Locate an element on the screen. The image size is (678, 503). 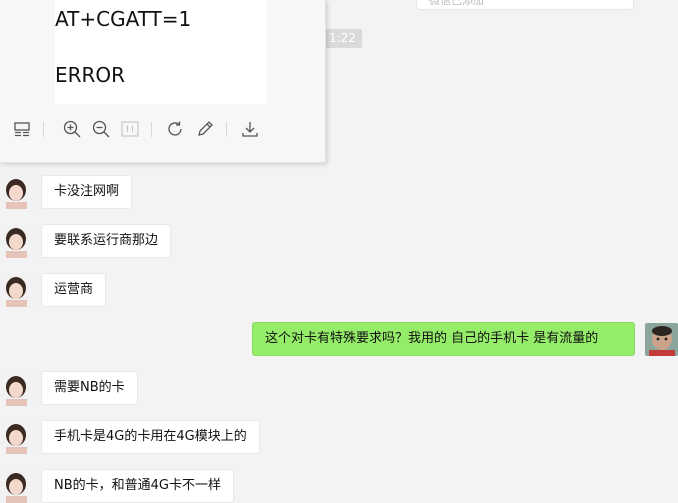
message-bubble-sent: 这个对卡有特殊要求吗？我用的 自己的手机卡 是有流量的 is located at coordinates (443, 339).